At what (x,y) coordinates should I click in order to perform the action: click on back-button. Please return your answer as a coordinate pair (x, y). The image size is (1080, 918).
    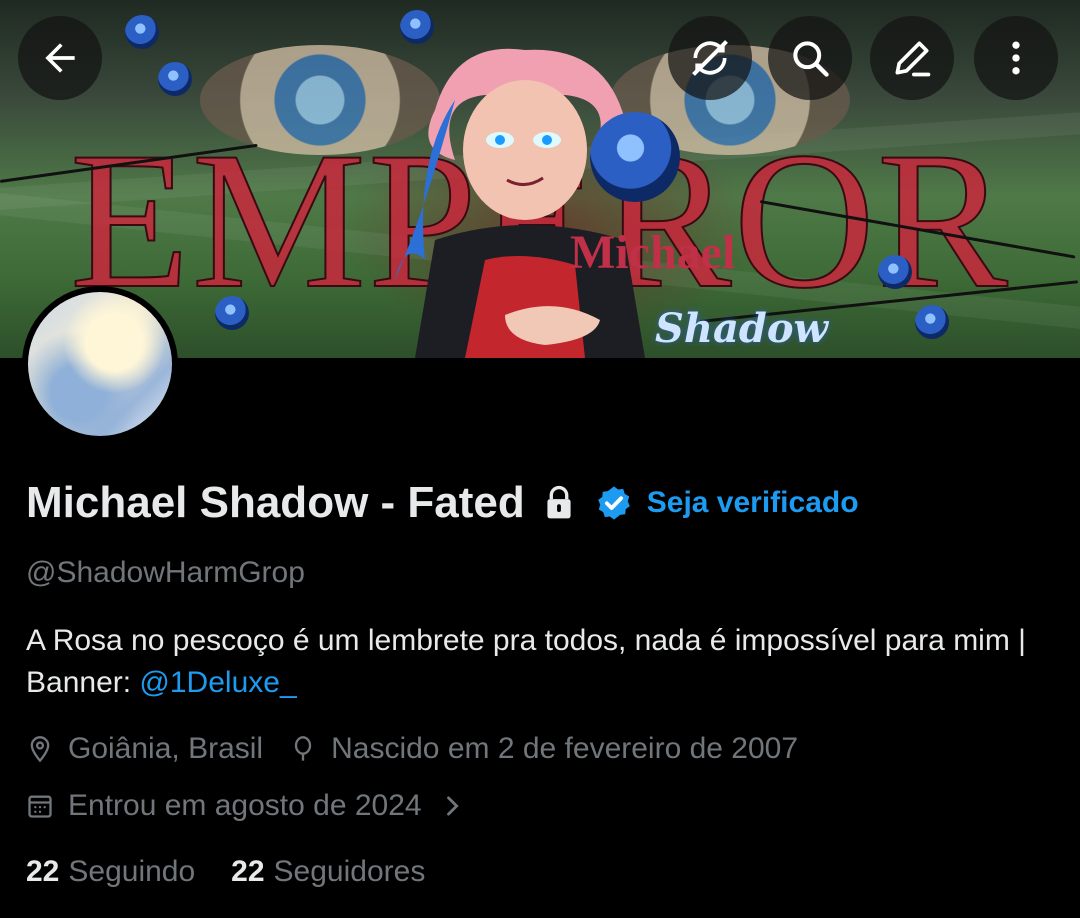
    Looking at the image, I should click on (60, 58).